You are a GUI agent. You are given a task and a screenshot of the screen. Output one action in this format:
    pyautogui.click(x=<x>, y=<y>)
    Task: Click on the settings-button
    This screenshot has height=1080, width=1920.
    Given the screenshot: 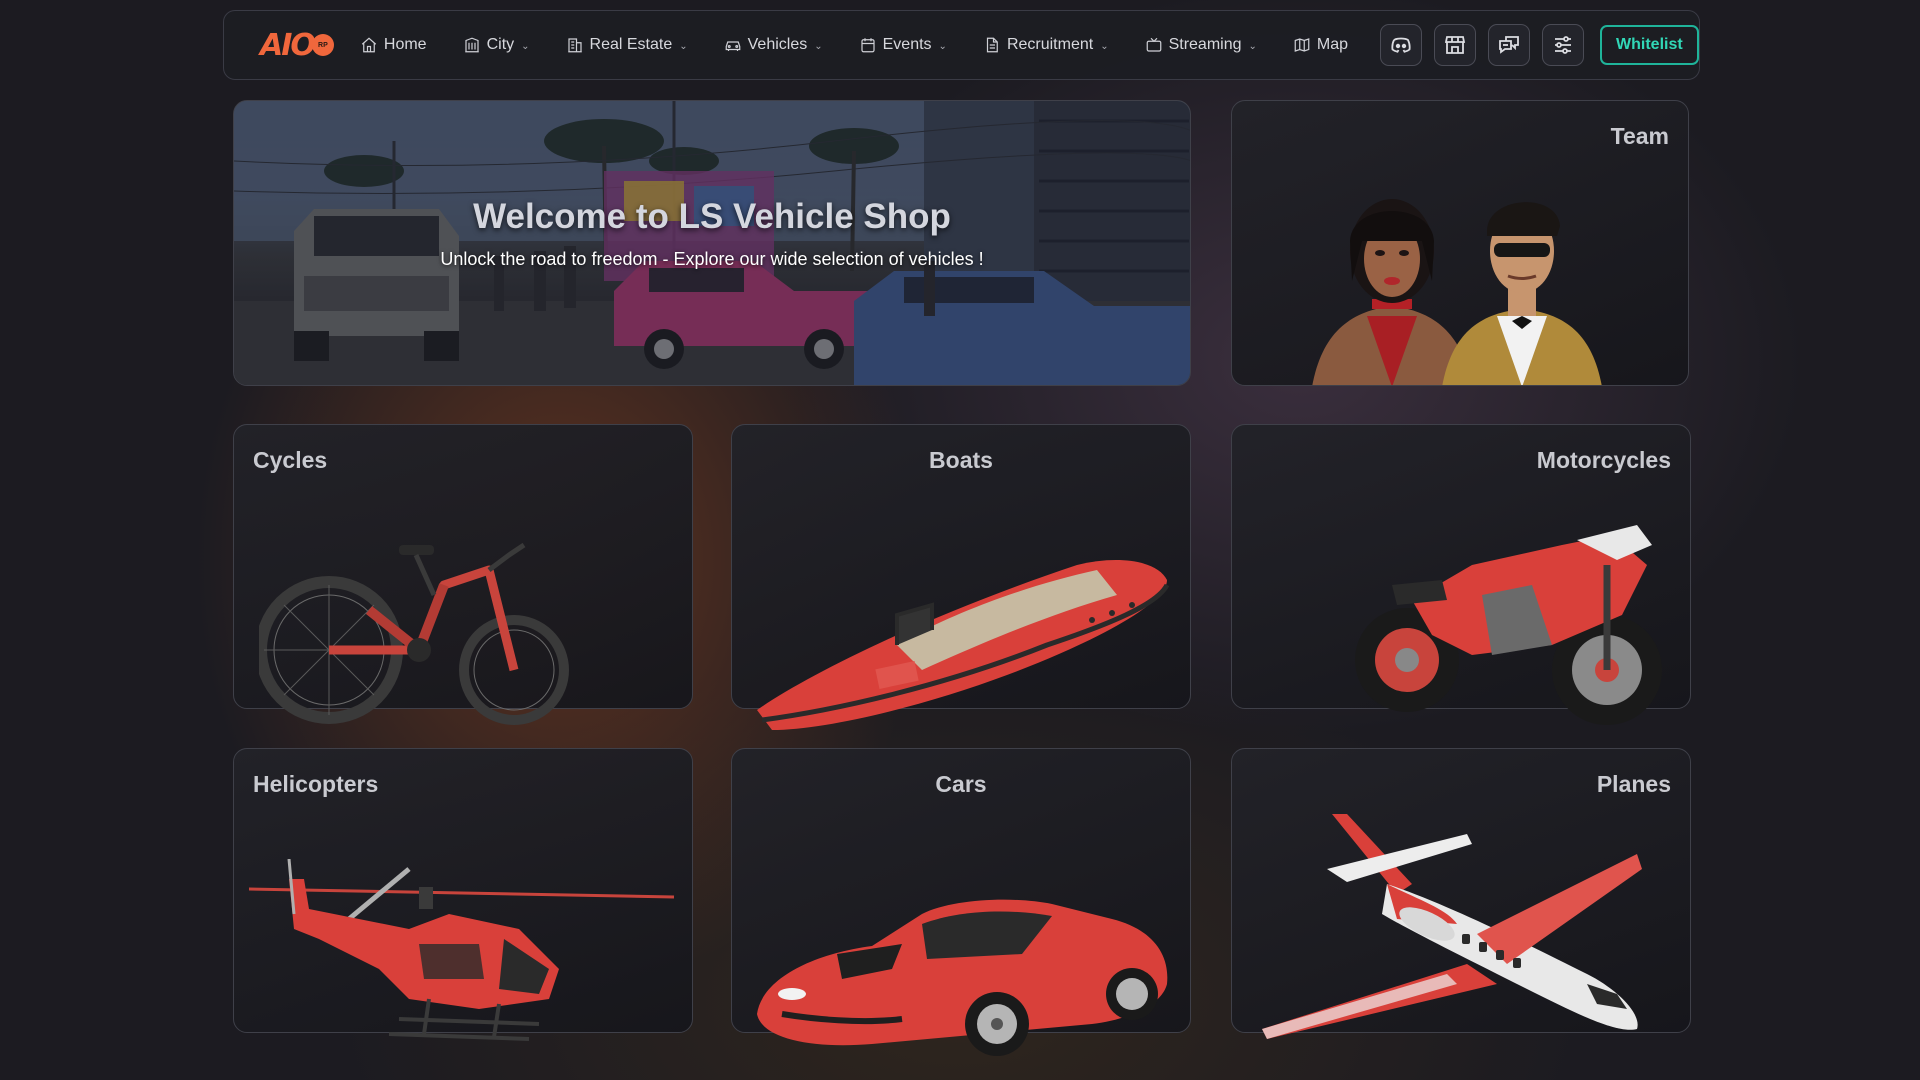 What is the action you would take?
    pyautogui.click(x=1563, y=45)
    